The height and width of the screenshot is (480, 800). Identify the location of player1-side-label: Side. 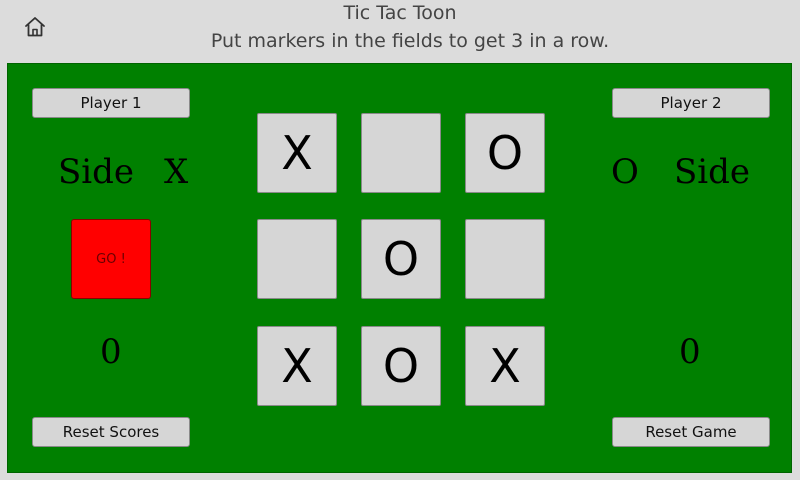
(96, 172).